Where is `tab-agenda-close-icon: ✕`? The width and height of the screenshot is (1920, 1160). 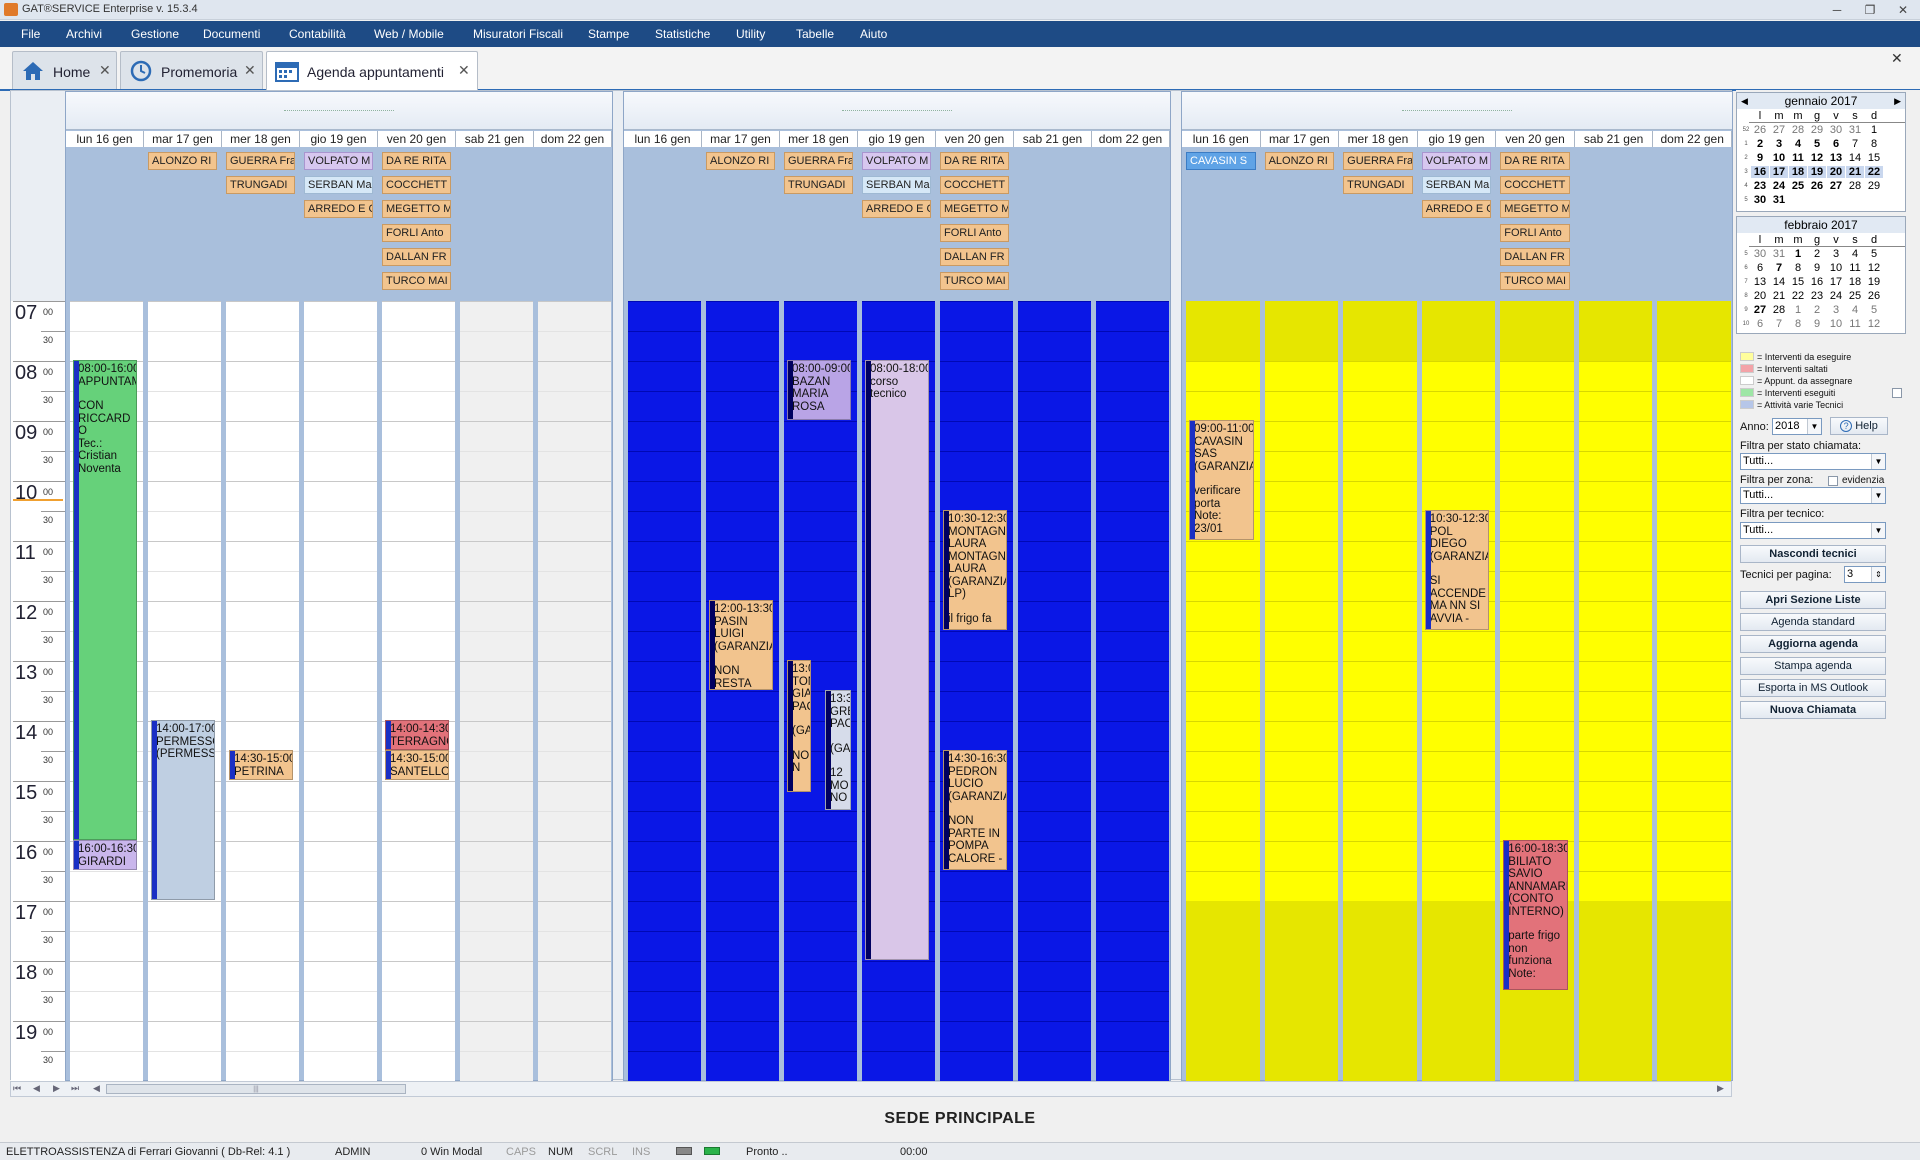
tab-agenda-close-icon: ✕ is located at coordinates (464, 70).